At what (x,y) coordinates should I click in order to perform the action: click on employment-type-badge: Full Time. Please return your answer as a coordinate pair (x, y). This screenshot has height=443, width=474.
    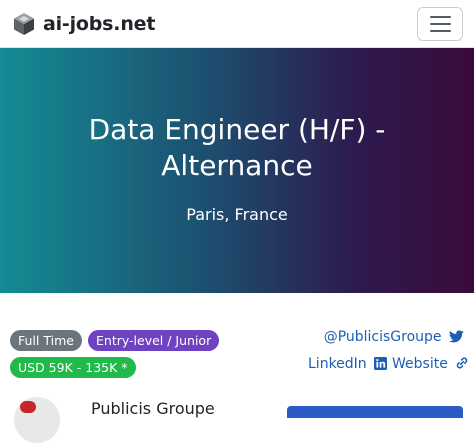
    Looking at the image, I should click on (46, 340).